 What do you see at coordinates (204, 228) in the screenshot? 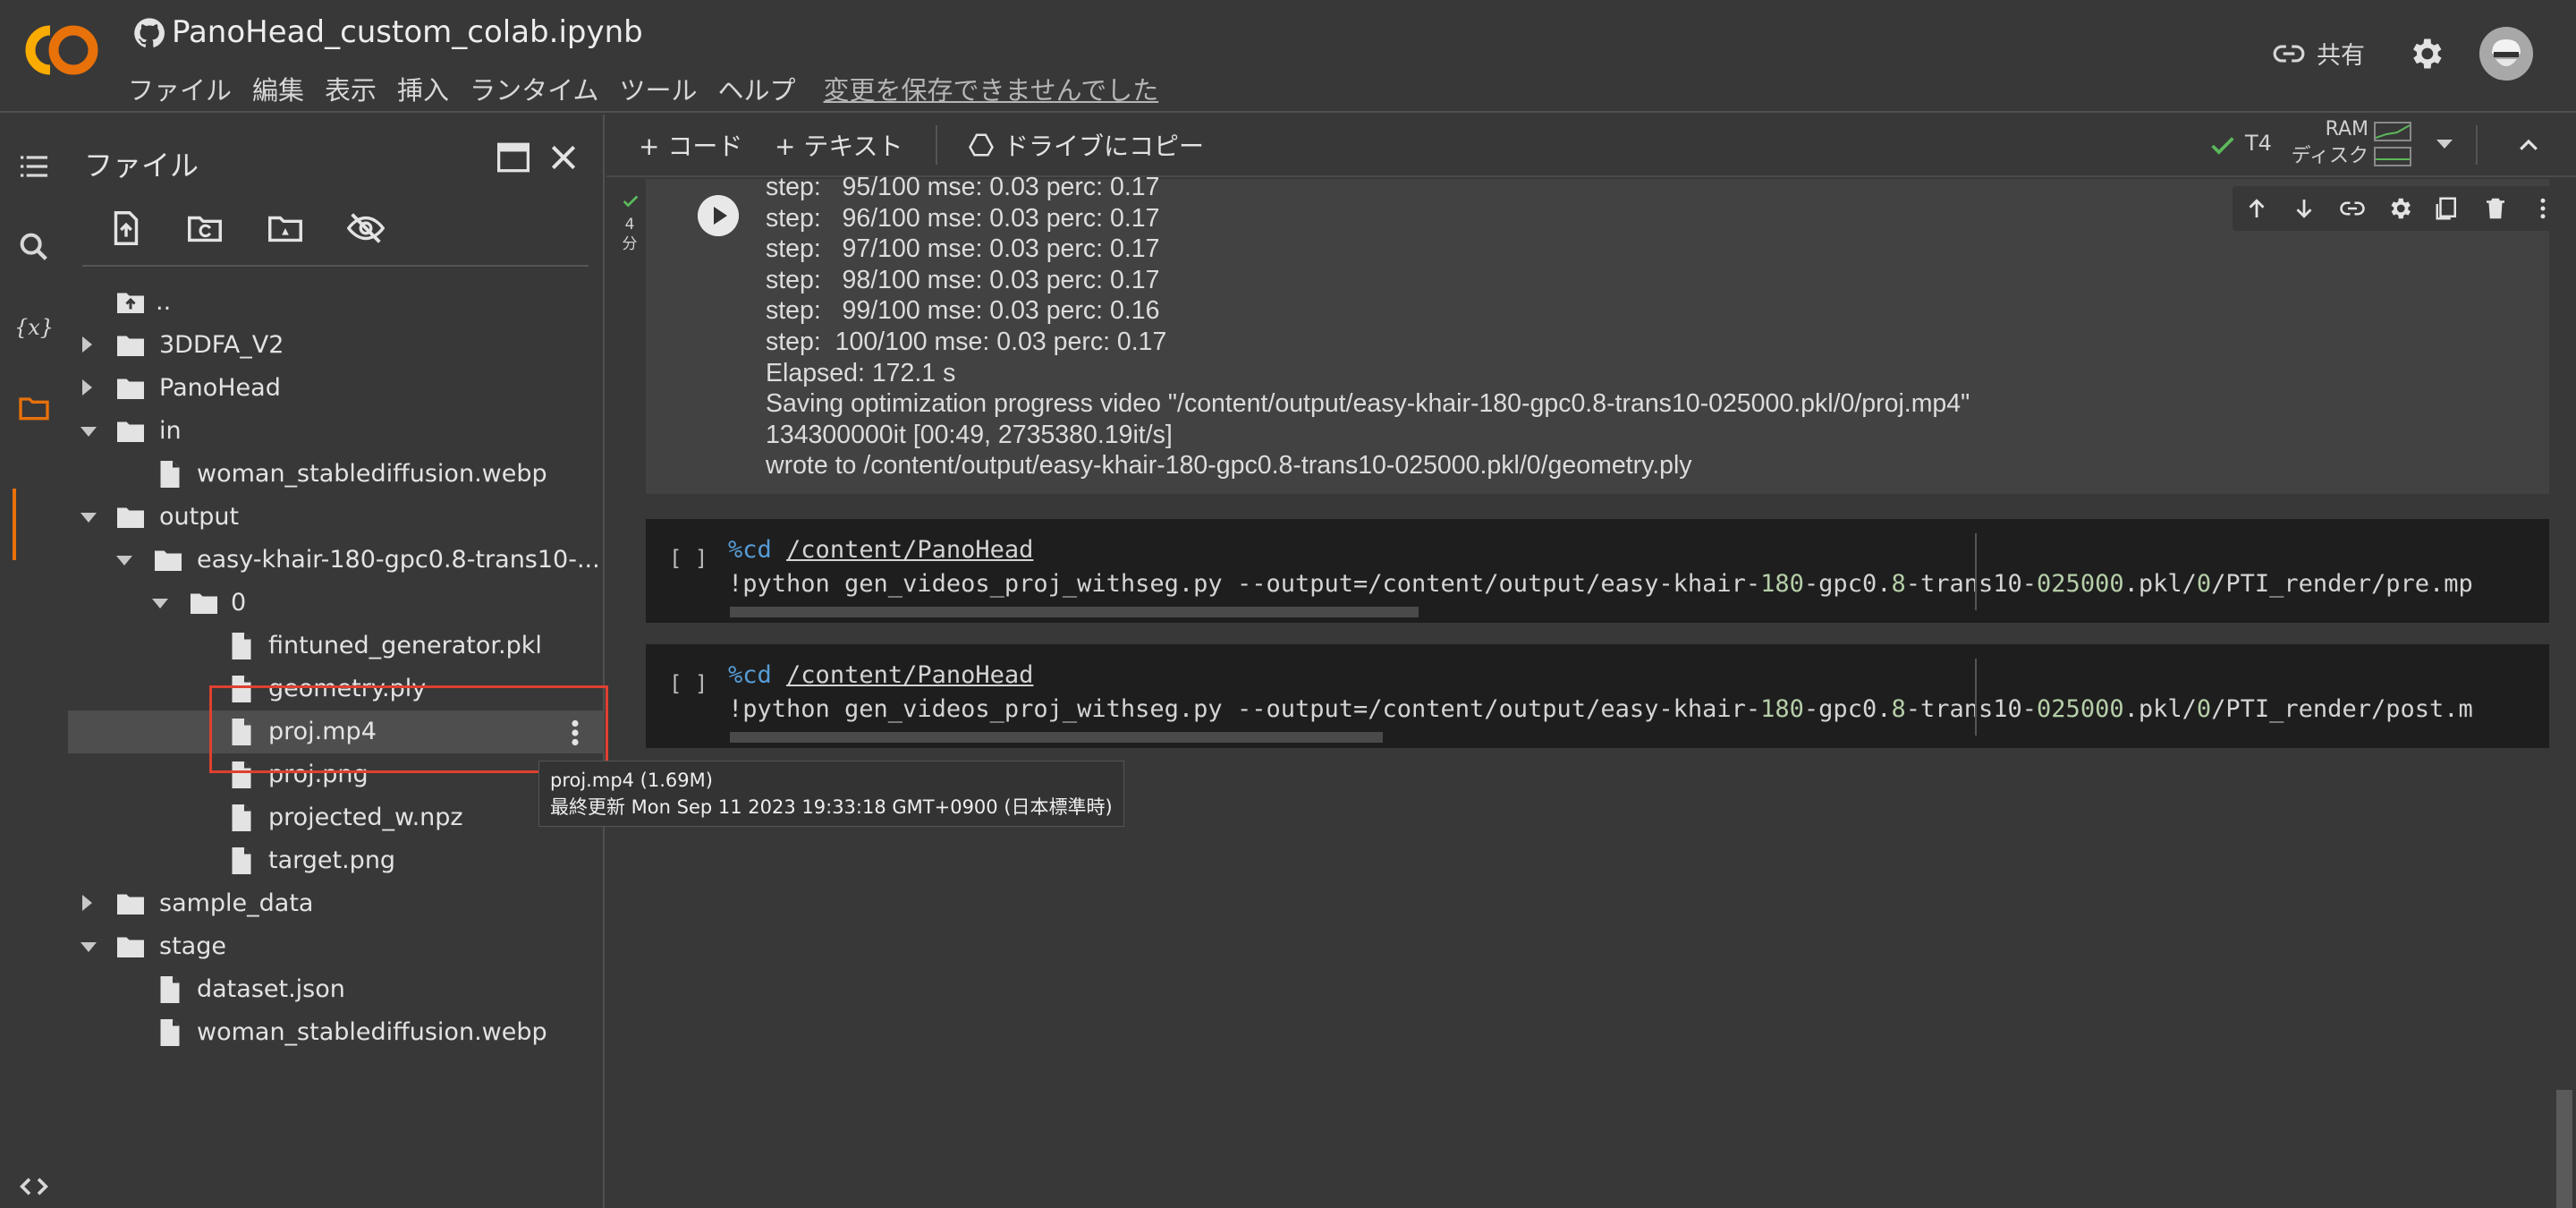
I see `refresh-folder-icon` at bounding box center [204, 228].